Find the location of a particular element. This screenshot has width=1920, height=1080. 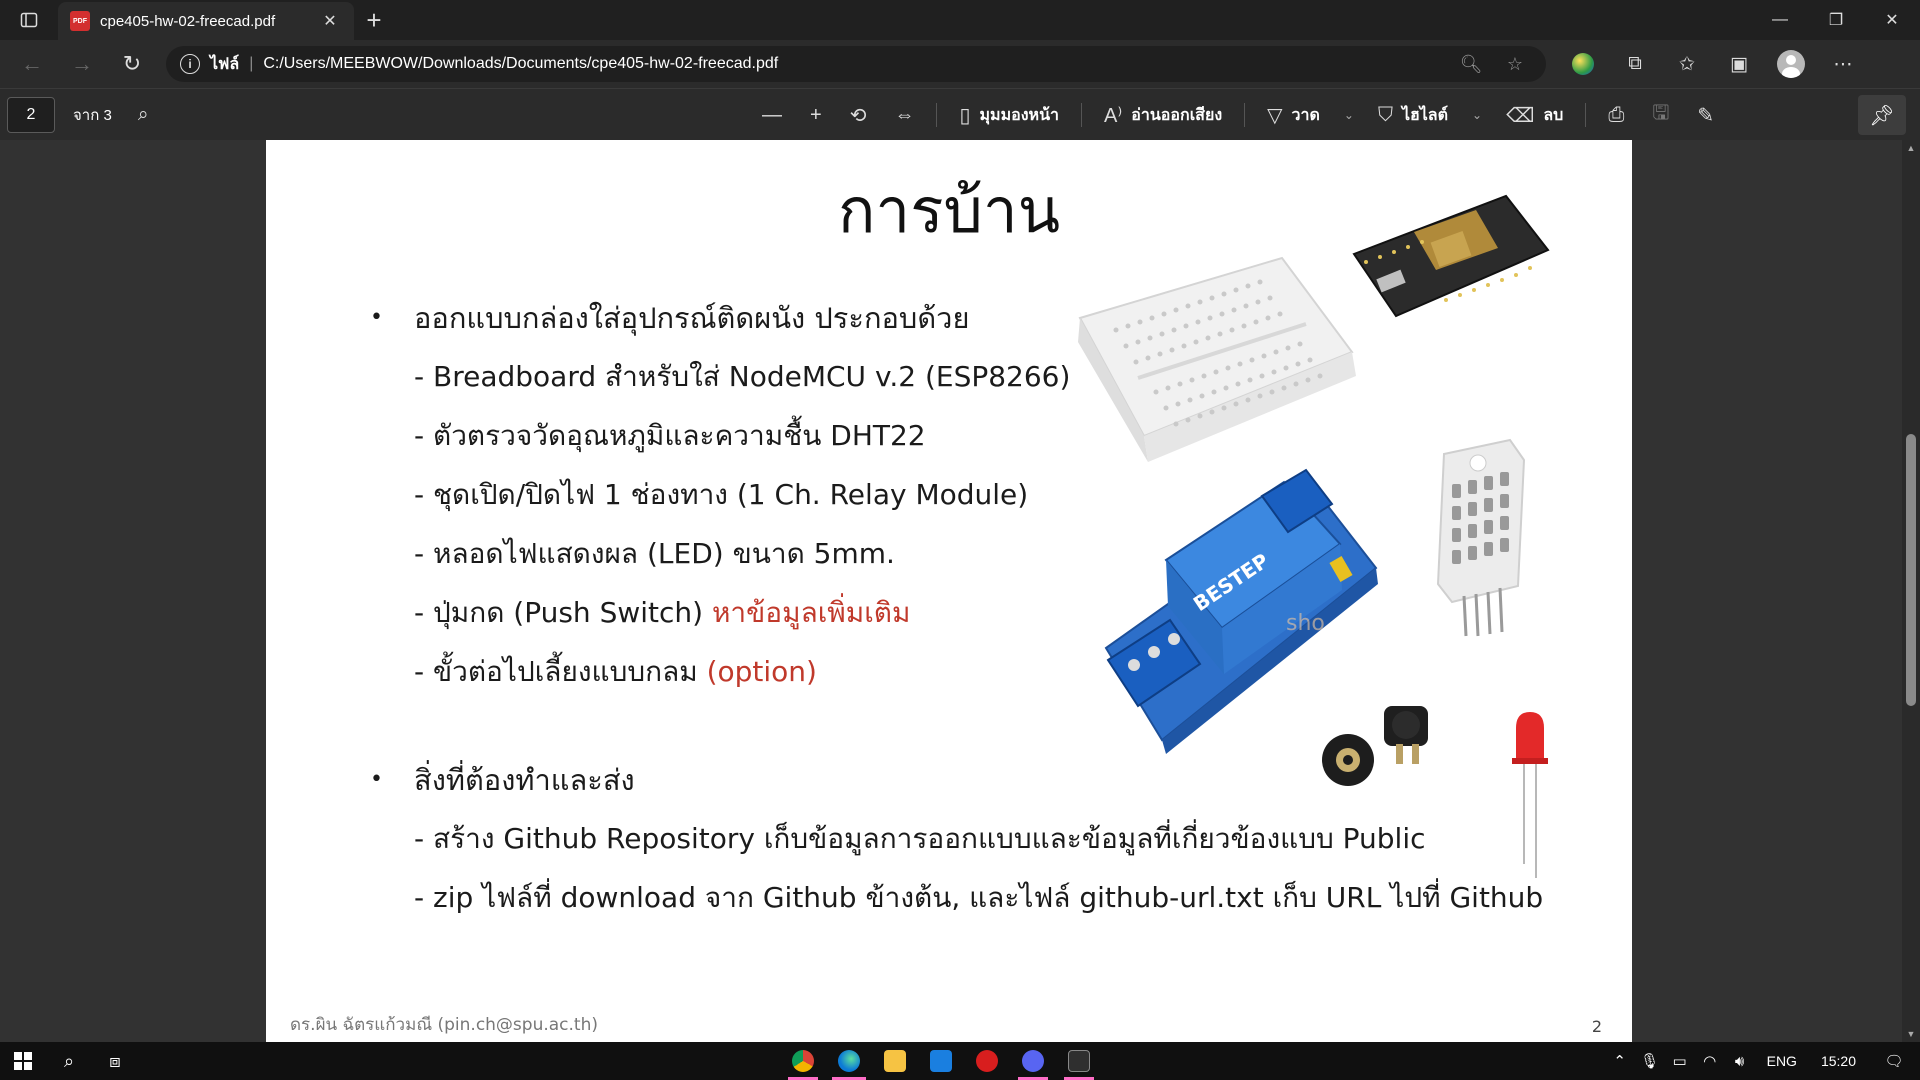

settings-more-icon: ⋯ is located at coordinates (1843, 64).